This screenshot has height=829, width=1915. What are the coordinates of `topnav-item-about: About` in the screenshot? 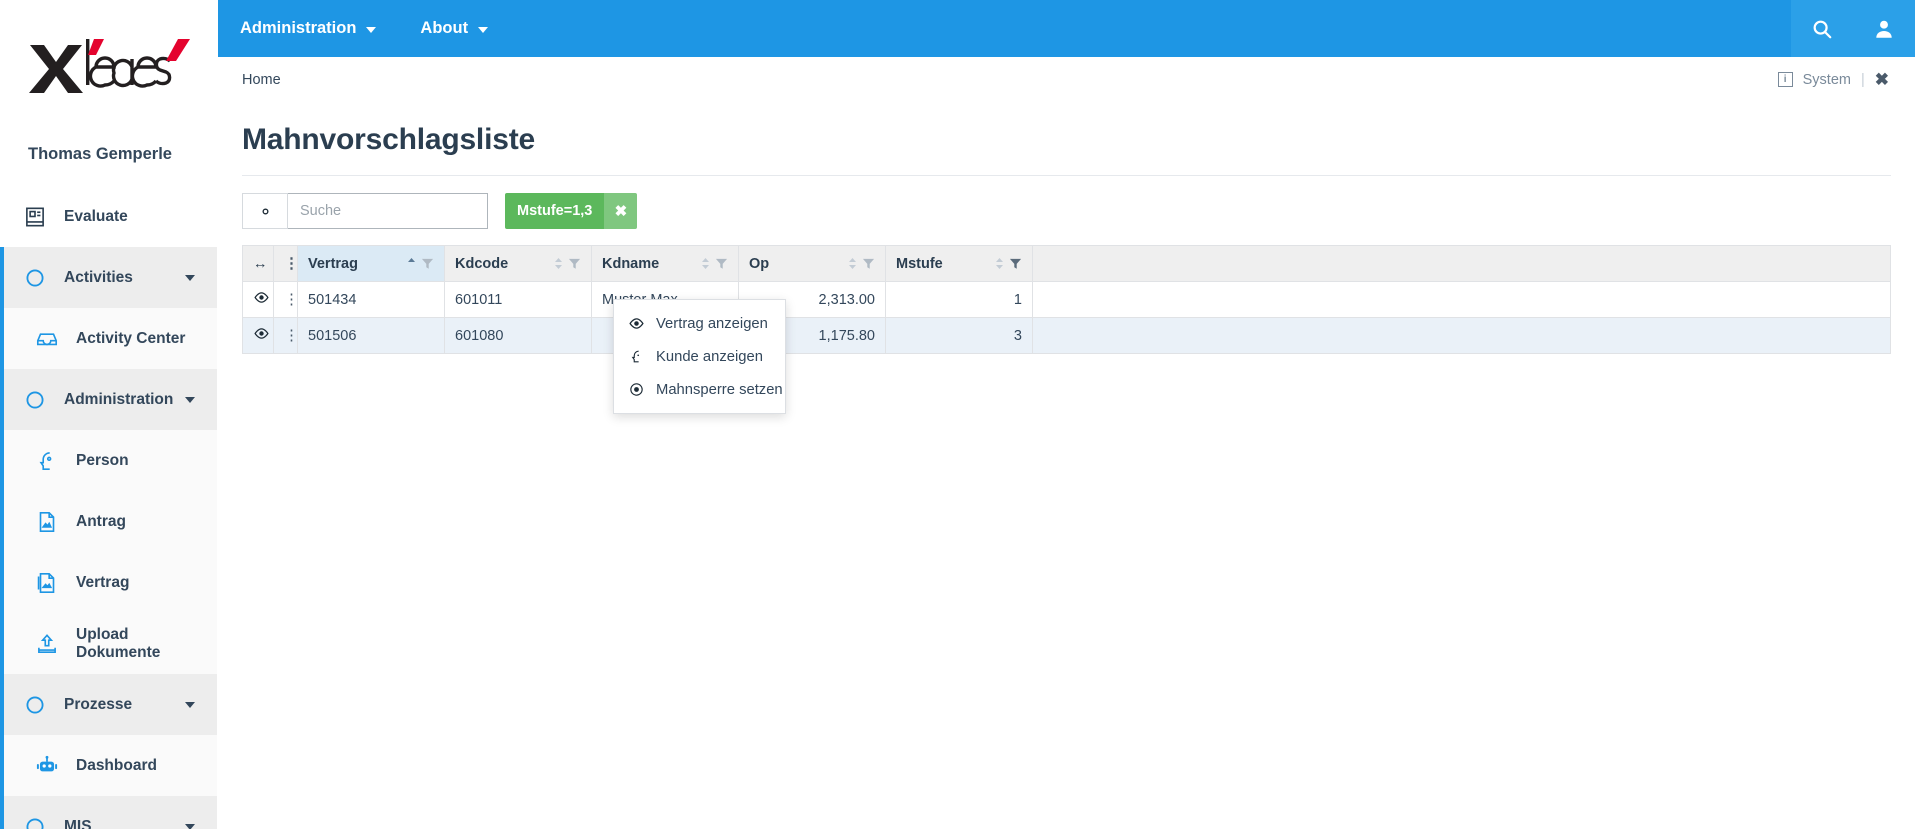 It's located at (454, 28).